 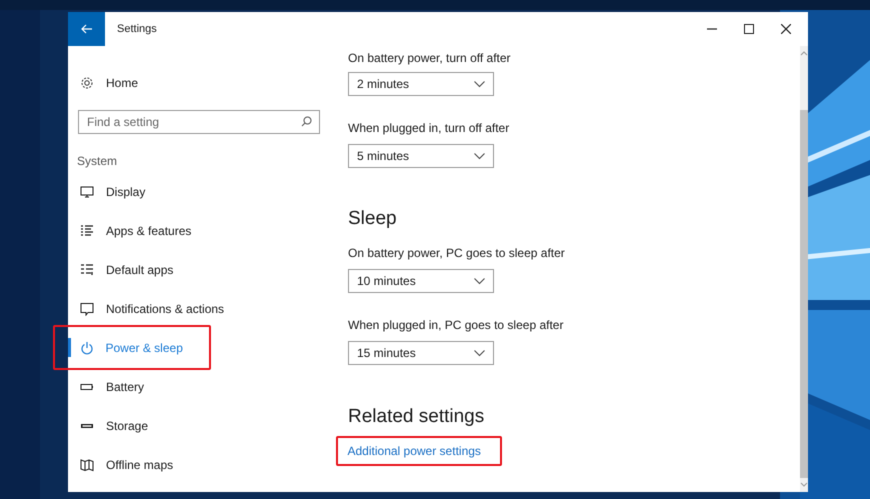 What do you see at coordinates (456, 325) in the screenshot?
I see `setting-label: When plugged in, PC goes to sleep after` at bounding box center [456, 325].